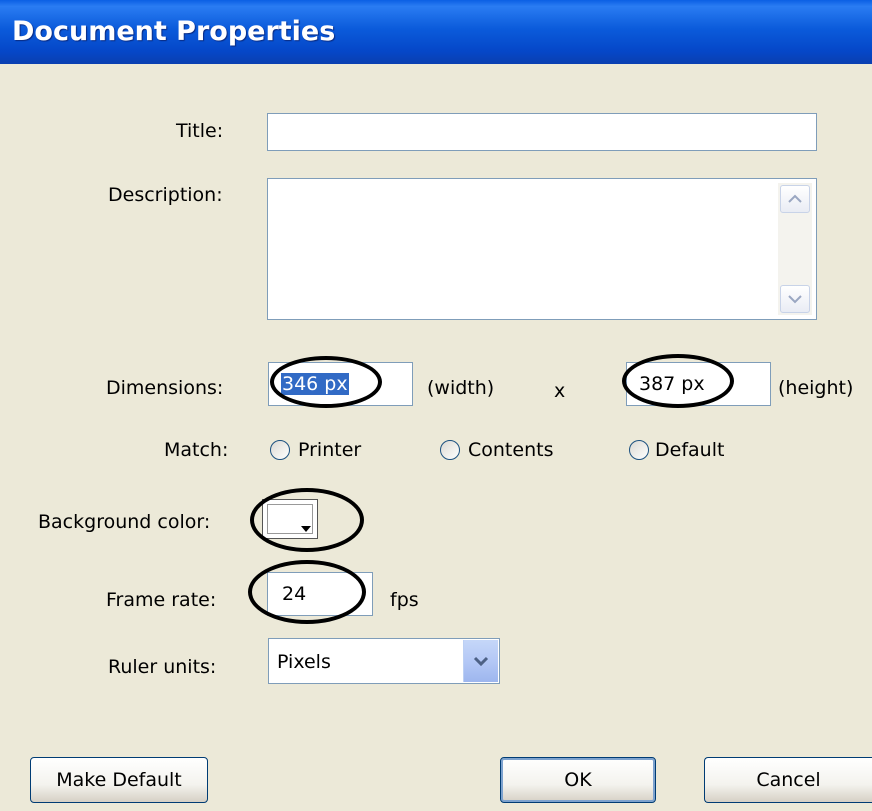 This screenshot has height=811, width=872. Describe the element at coordinates (306, 529) in the screenshot. I see `dropdown-arrow-icon` at that location.